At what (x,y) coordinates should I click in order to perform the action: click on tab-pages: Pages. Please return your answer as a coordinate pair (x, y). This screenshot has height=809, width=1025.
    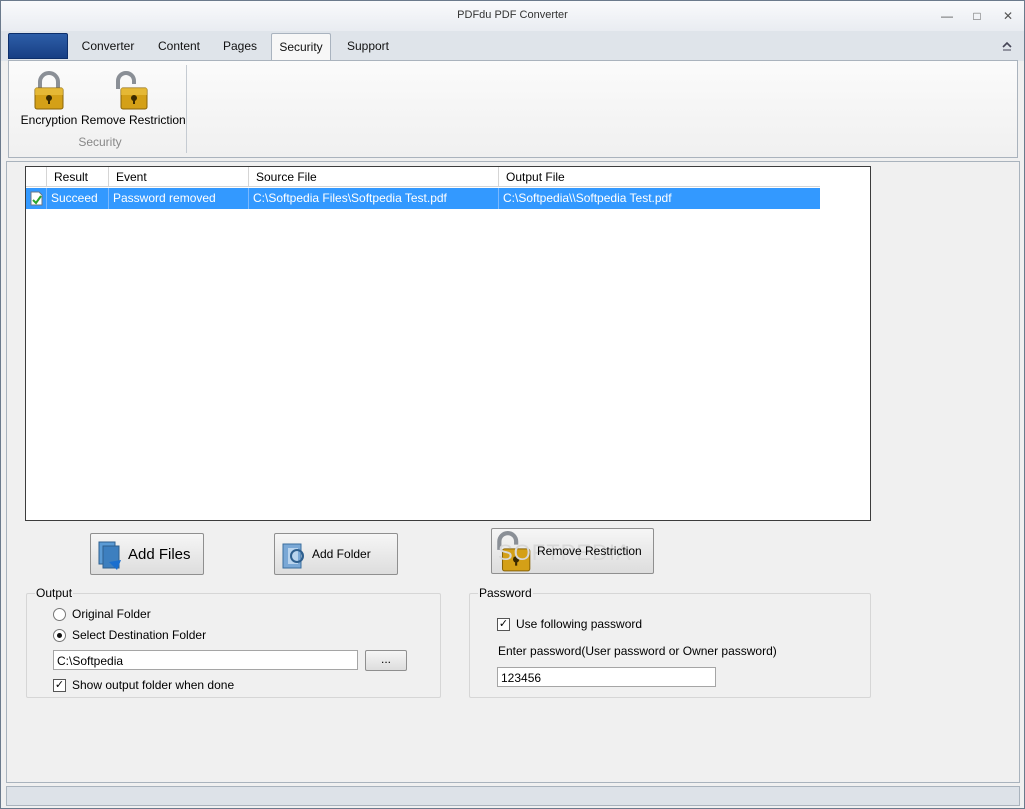
    Looking at the image, I should click on (240, 47).